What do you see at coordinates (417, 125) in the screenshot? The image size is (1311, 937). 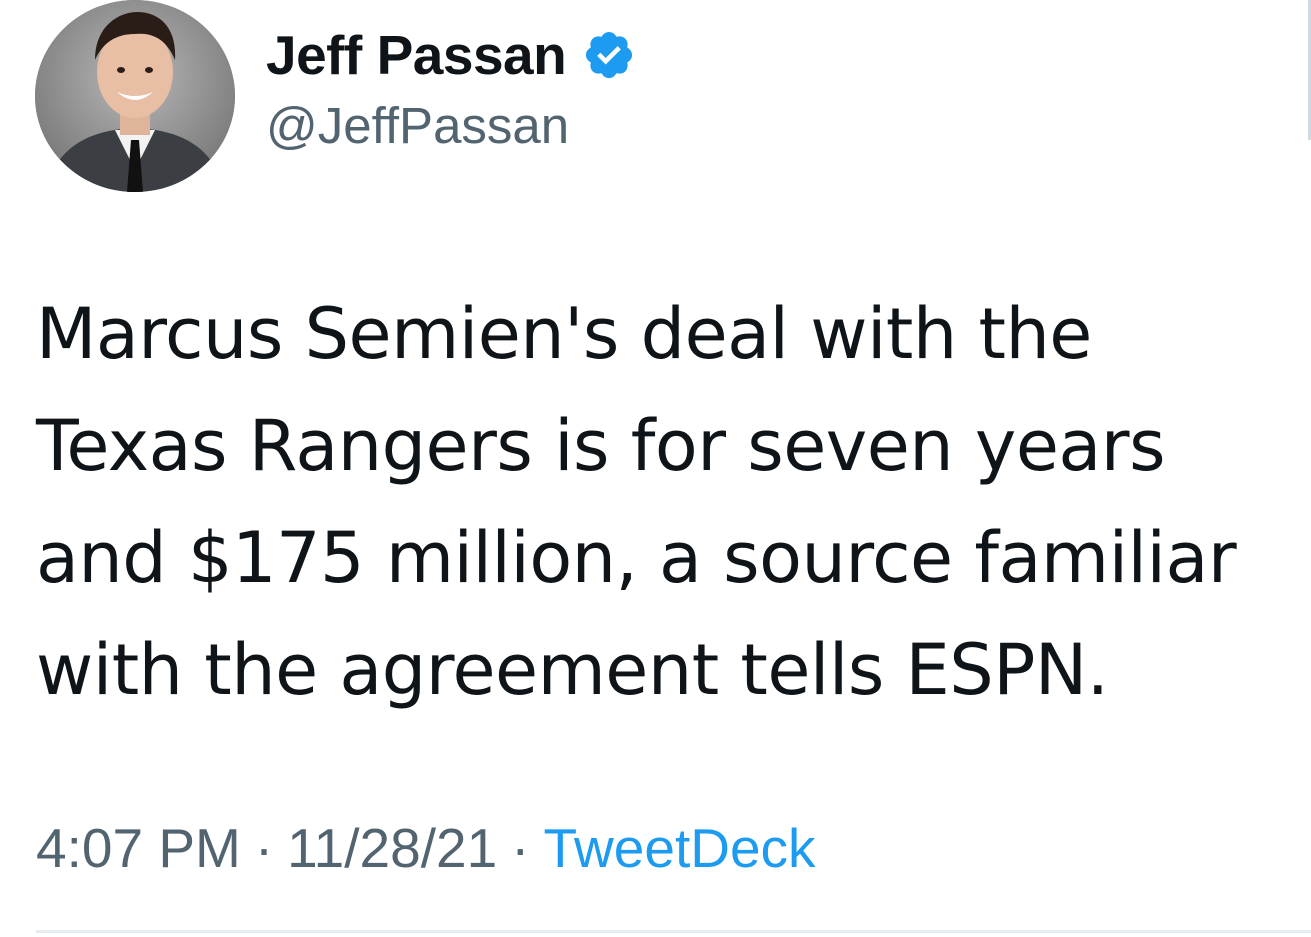 I see `author-handle: @JeffPassan` at bounding box center [417, 125].